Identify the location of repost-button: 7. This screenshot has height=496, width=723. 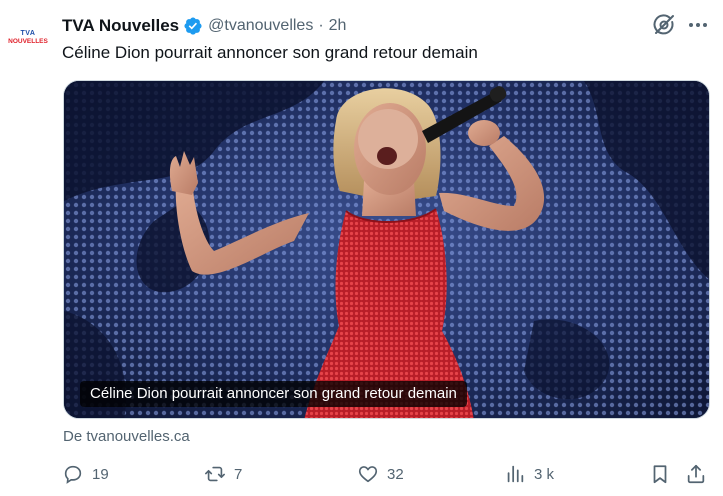
(223, 474).